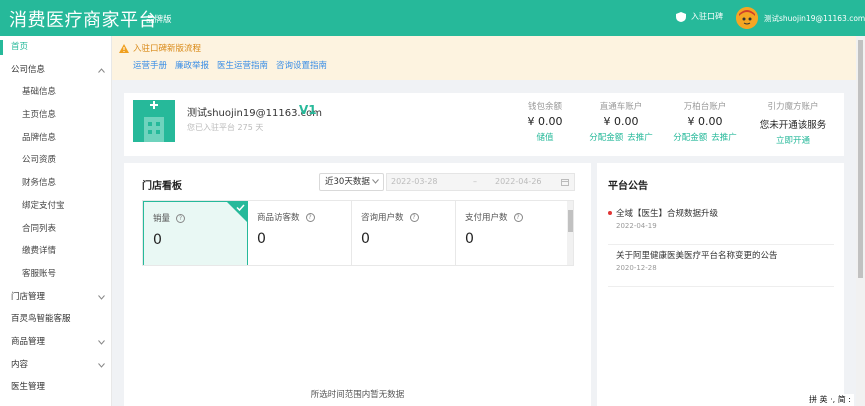  I want to click on check-icon, so click(240, 207).